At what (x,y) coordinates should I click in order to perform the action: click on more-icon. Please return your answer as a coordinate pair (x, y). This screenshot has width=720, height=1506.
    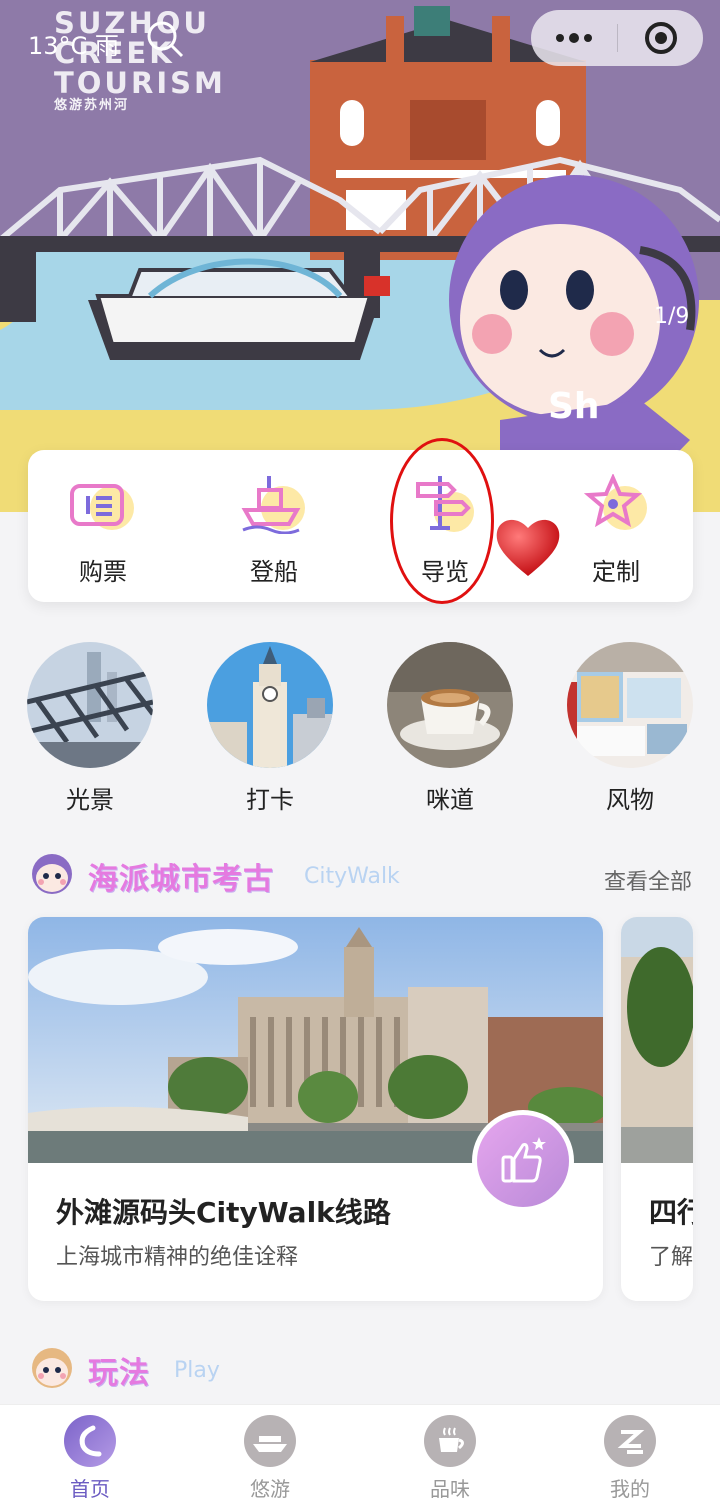
    Looking at the image, I should click on (574, 38).